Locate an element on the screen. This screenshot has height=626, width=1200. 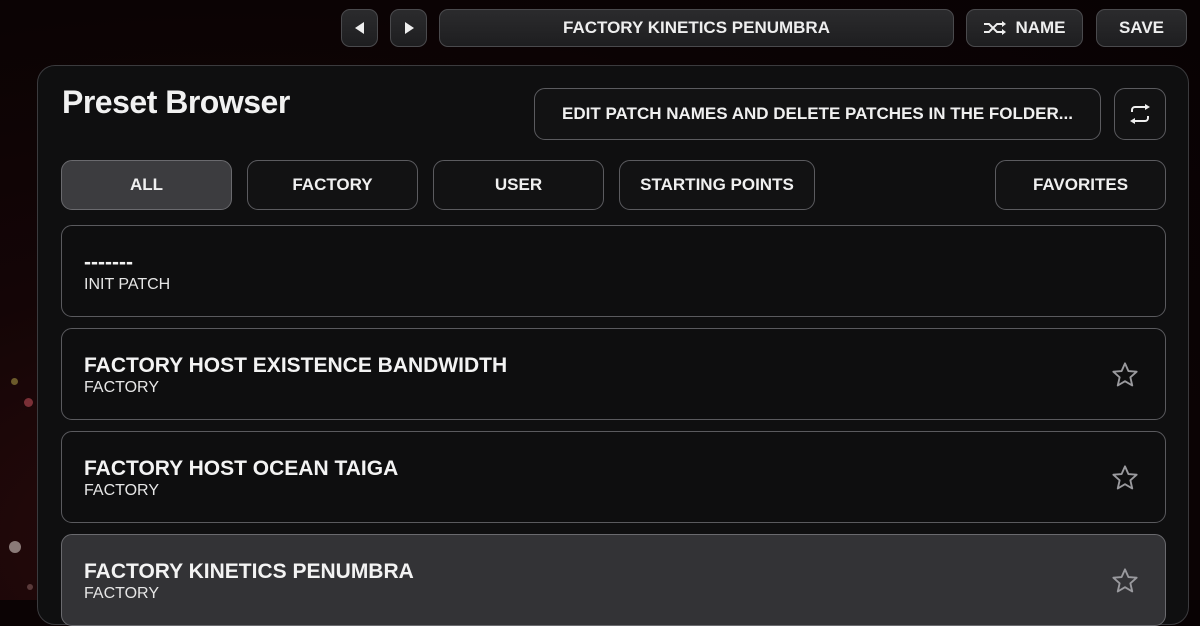
triangle-left-icon is located at coordinates (359, 28).